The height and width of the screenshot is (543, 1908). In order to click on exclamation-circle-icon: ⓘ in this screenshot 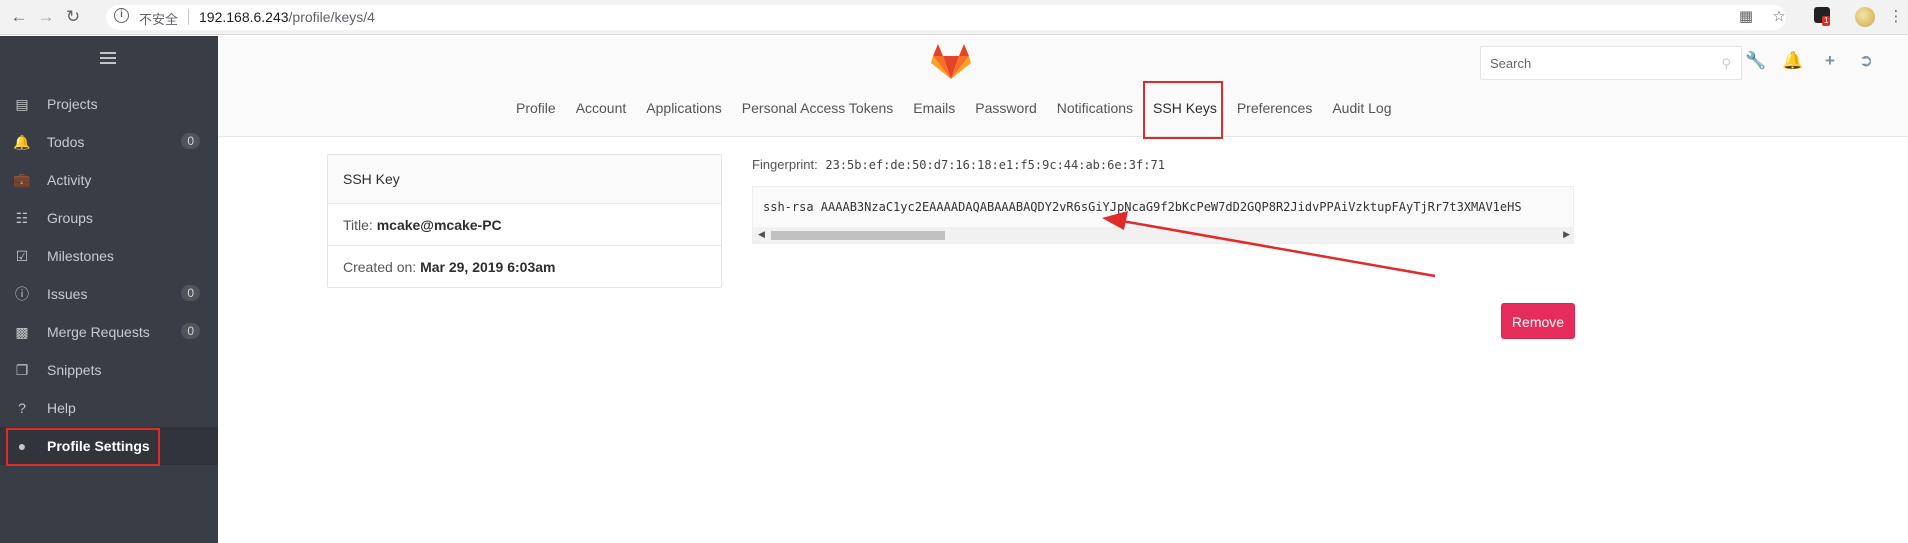, I will do `click(22, 294)`.